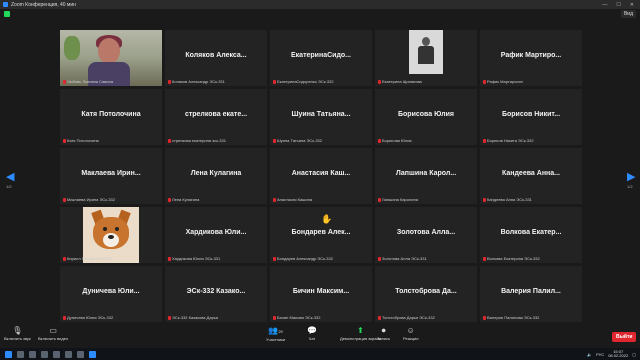 This screenshot has width=640, height=360. I want to click on participant-tile: Маклаева Ирин... Маклаева Ирина ЭСк-332, so click(111, 176).